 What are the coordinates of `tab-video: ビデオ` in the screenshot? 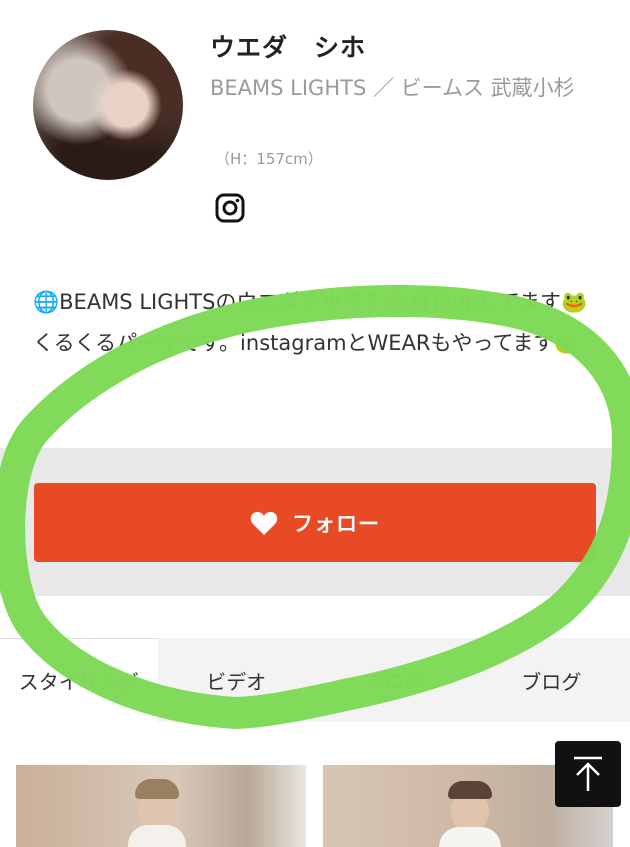 It's located at (236, 680).